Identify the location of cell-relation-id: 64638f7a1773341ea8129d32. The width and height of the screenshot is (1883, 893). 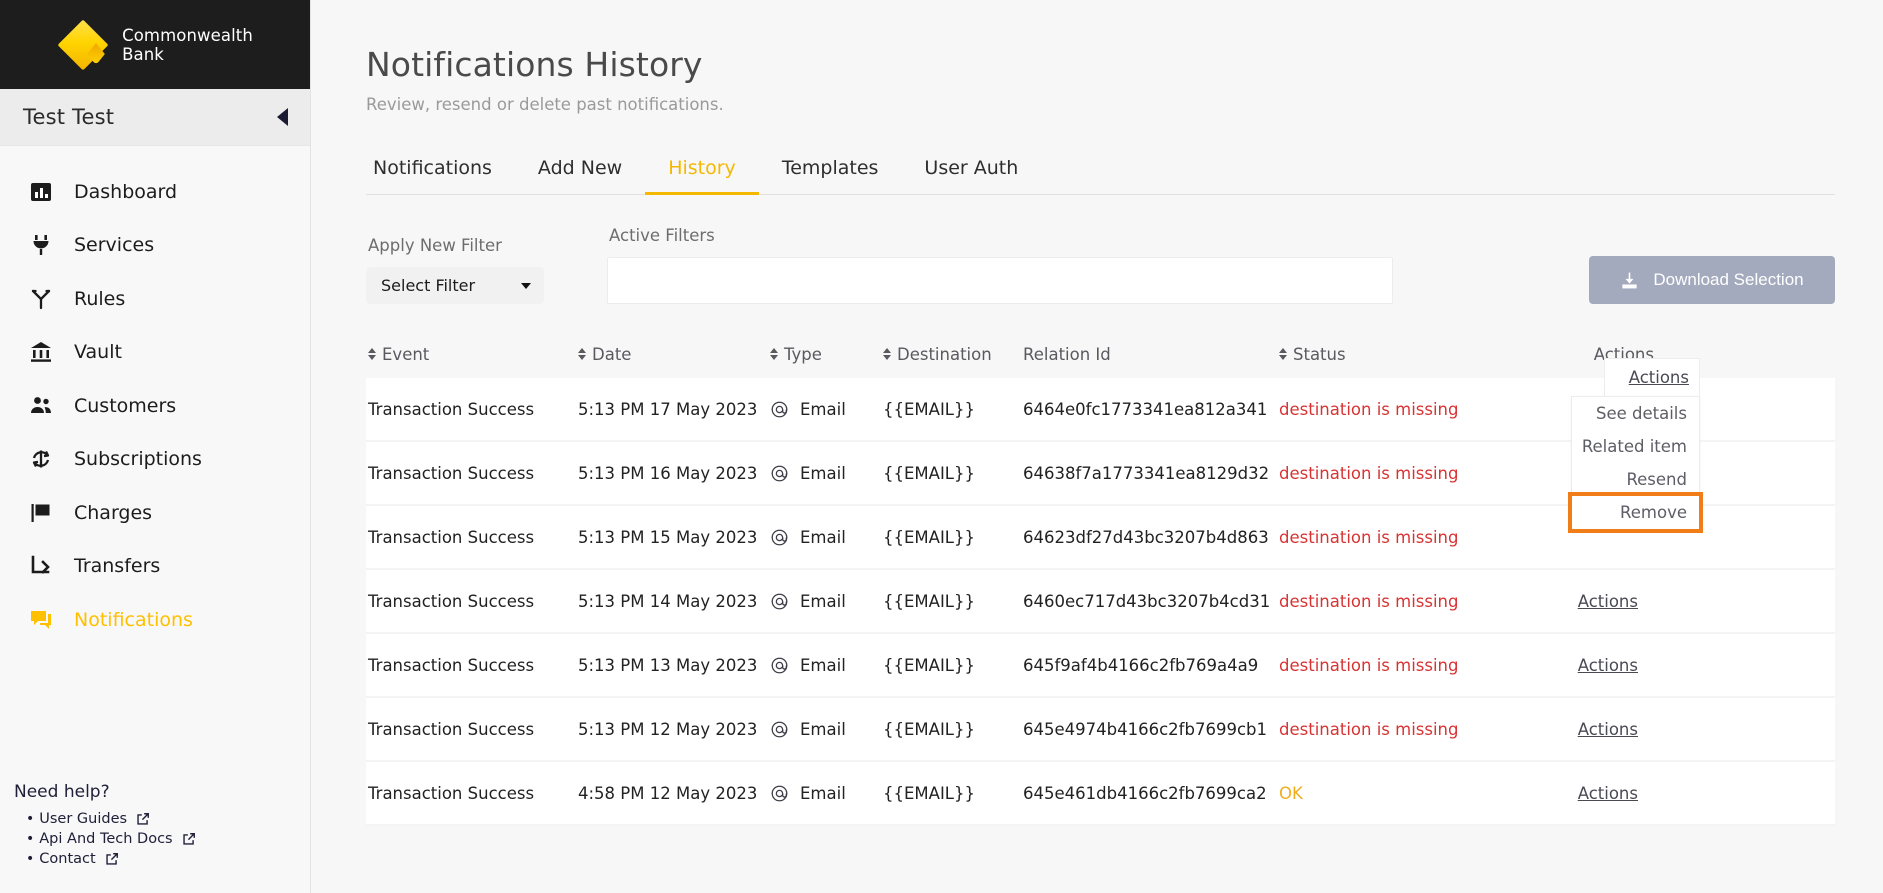
(1146, 473).